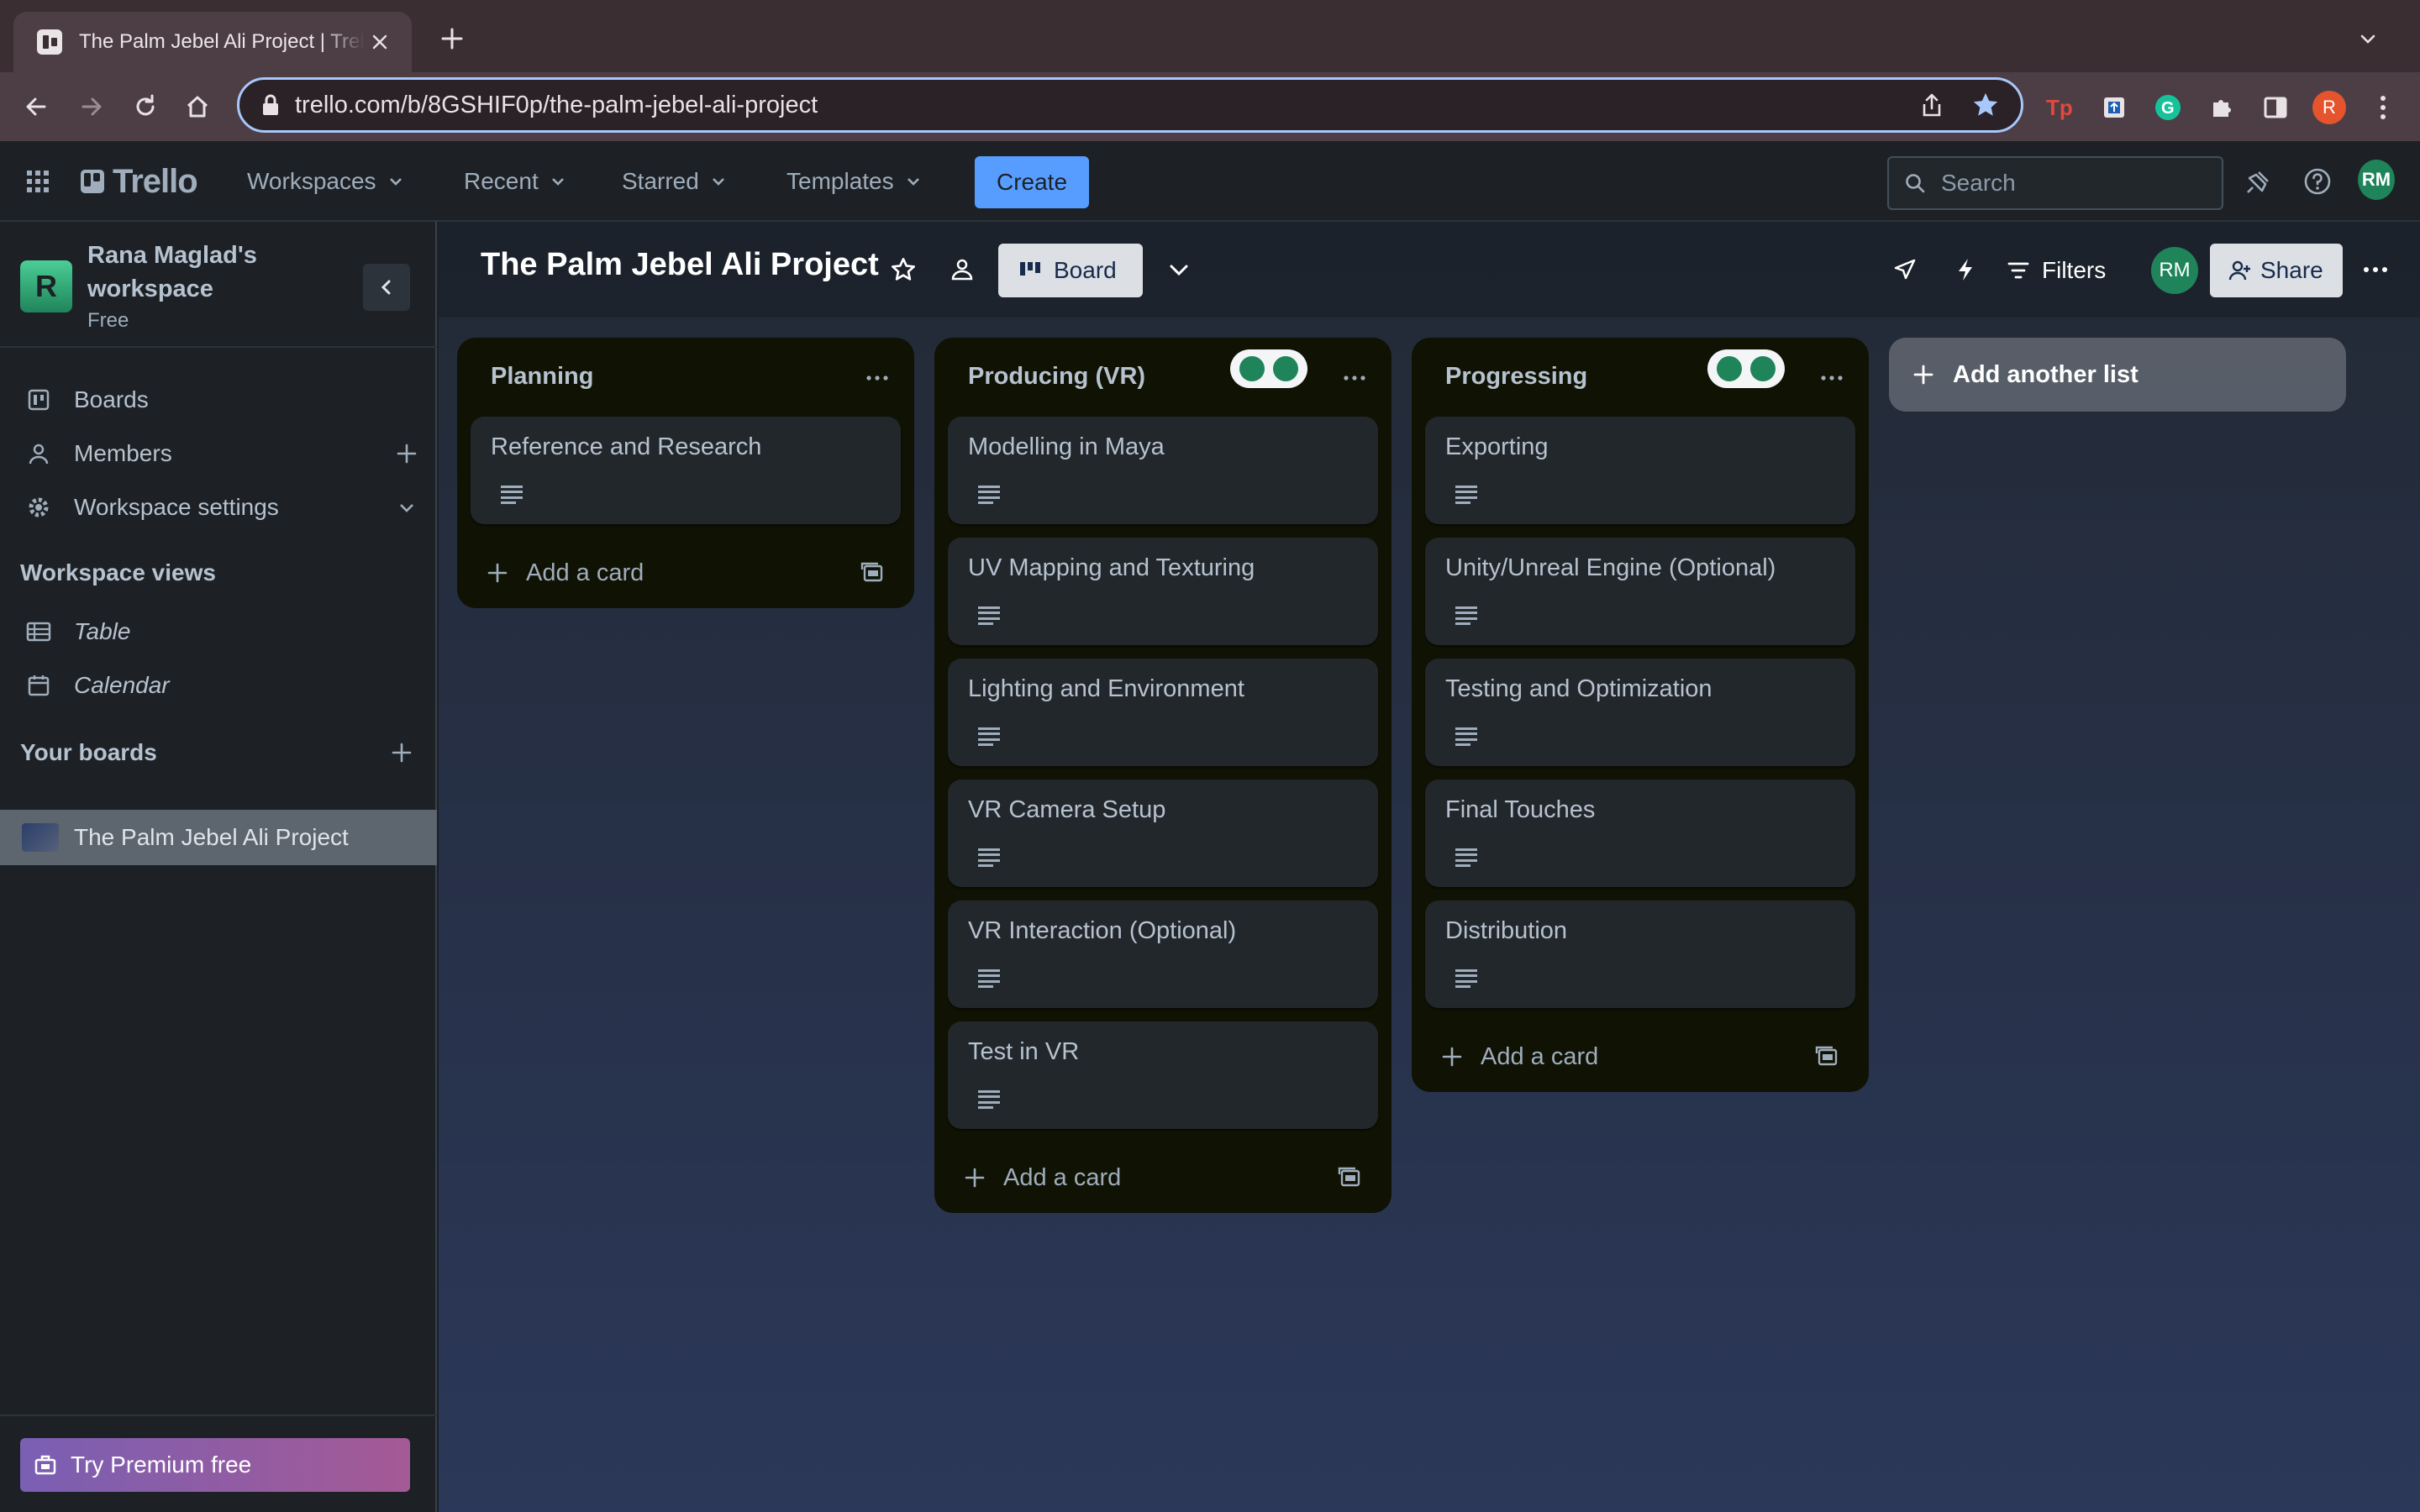 The height and width of the screenshot is (1512, 2420). What do you see at coordinates (1032, 182) in the screenshot?
I see `create-button: Create` at bounding box center [1032, 182].